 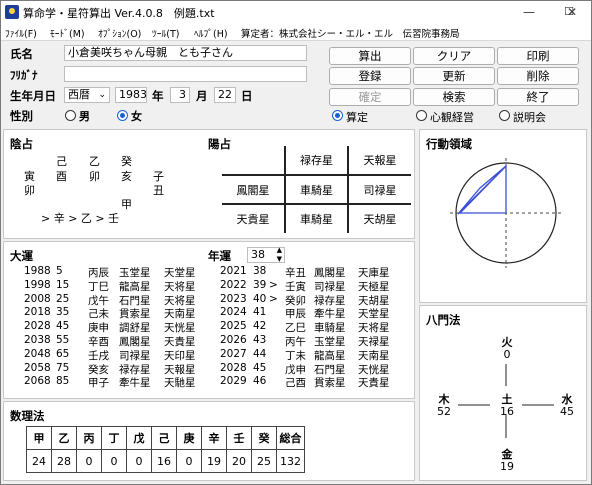 I want to click on menu-option: ｵﾌﾟｼｮﾝ(O), so click(x=119, y=33).